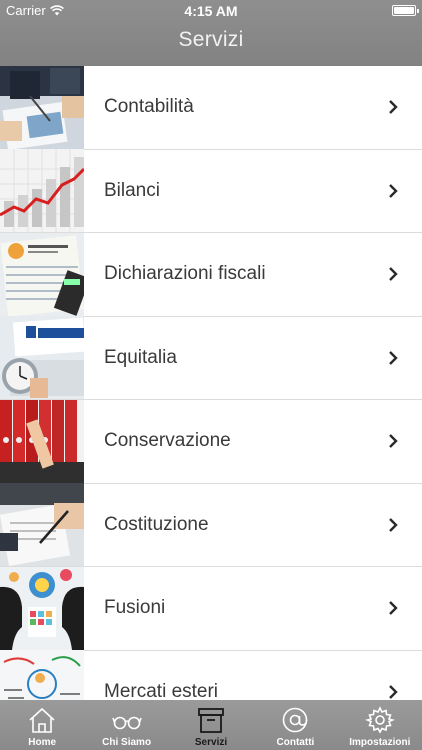  I want to click on list-item-conservazione: Conservazione, so click(211, 441).